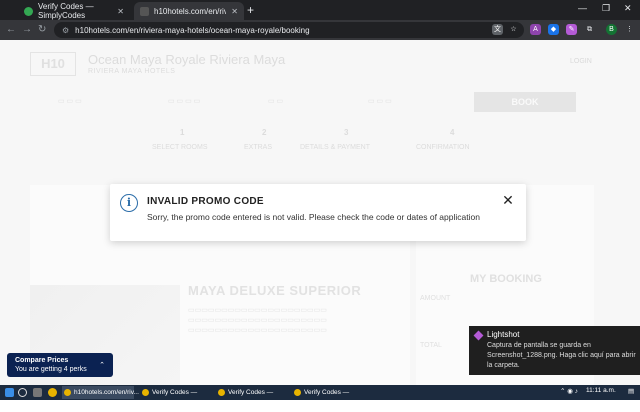 The image size is (640, 412). Describe the element at coordinates (581, 61) in the screenshot. I see `login-link: LOGIN` at that location.